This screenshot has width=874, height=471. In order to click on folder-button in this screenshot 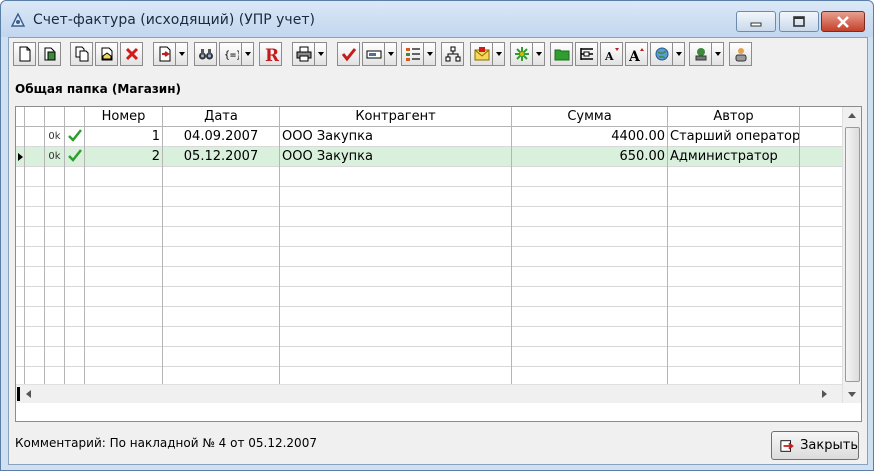, I will do `click(561, 54)`.